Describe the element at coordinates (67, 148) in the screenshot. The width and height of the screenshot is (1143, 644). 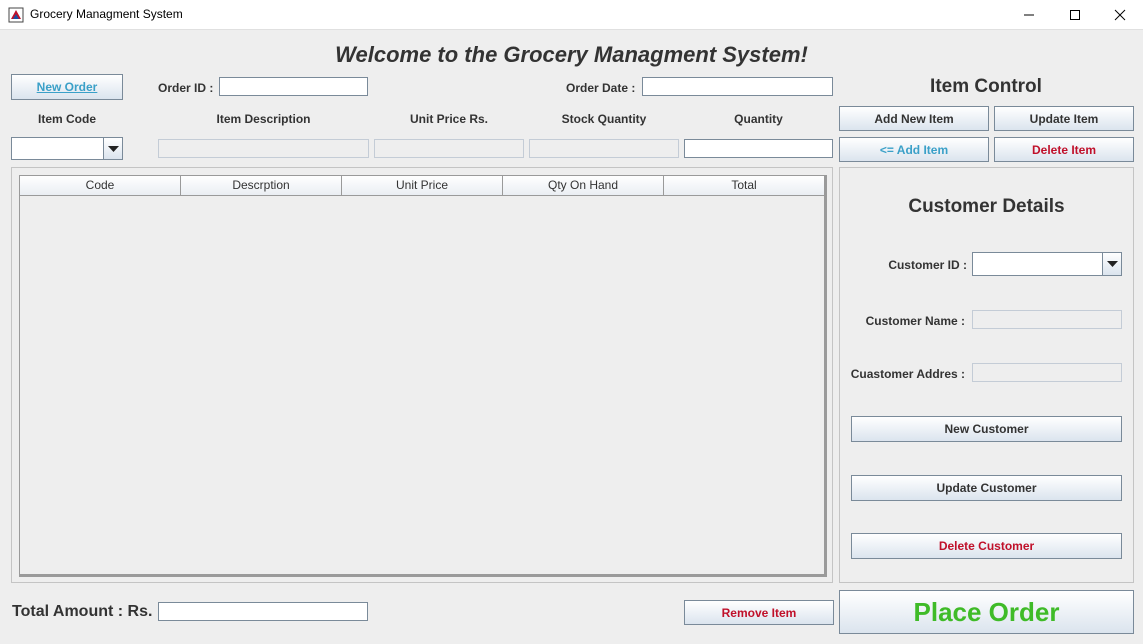
I see `item-code-combo` at that location.